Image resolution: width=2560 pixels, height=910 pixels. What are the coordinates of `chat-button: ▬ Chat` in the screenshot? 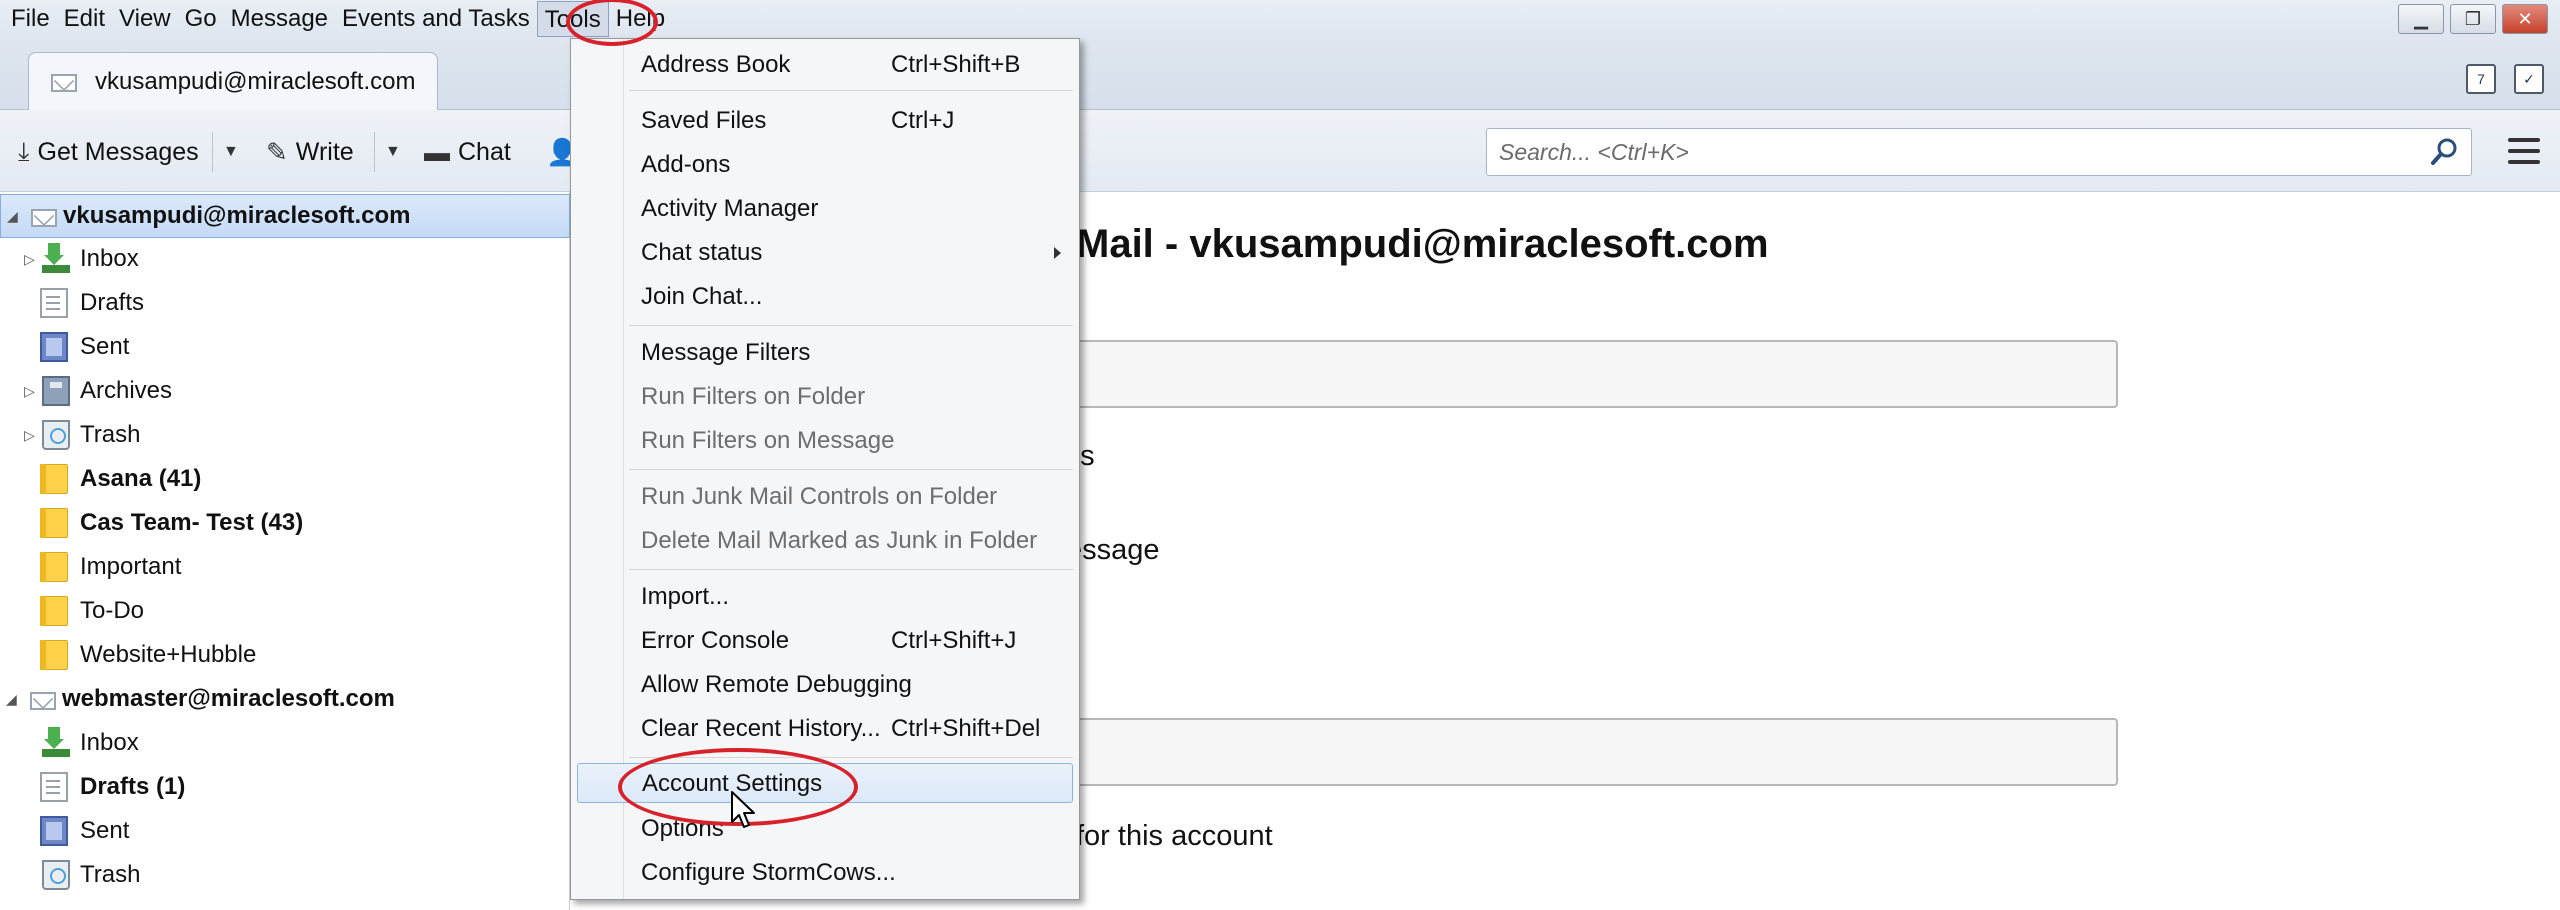 It's located at (467, 152).